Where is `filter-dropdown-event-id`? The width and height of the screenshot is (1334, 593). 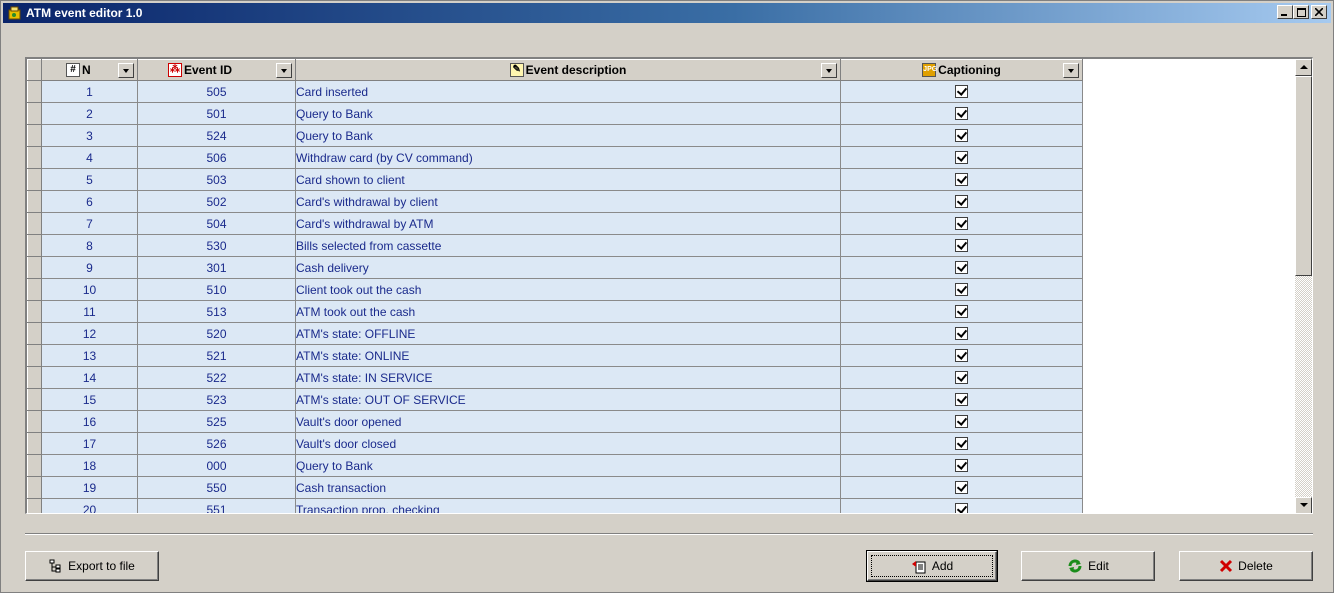 filter-dropdown-event-id is located at coordinates (284, 70).